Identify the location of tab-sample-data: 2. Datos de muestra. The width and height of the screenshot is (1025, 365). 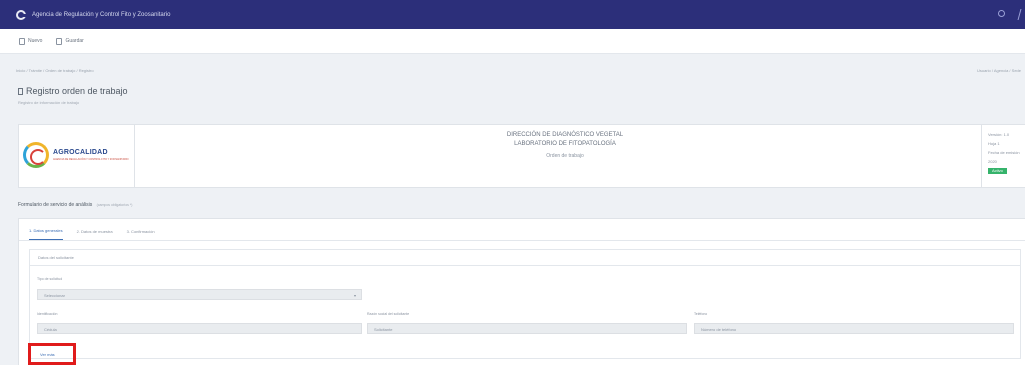
(95, 234).